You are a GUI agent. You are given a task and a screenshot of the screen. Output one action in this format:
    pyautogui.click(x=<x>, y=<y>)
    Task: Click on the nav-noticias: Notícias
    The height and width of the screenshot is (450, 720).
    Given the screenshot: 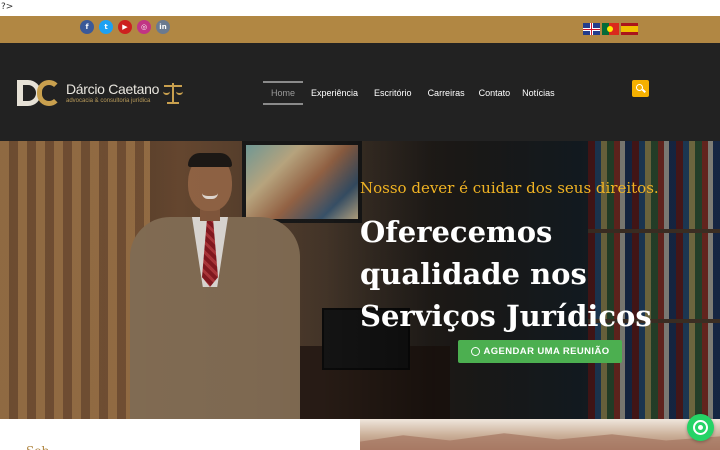 What is the action you would take?
    pyautogui.click(x=538, y=93)
    